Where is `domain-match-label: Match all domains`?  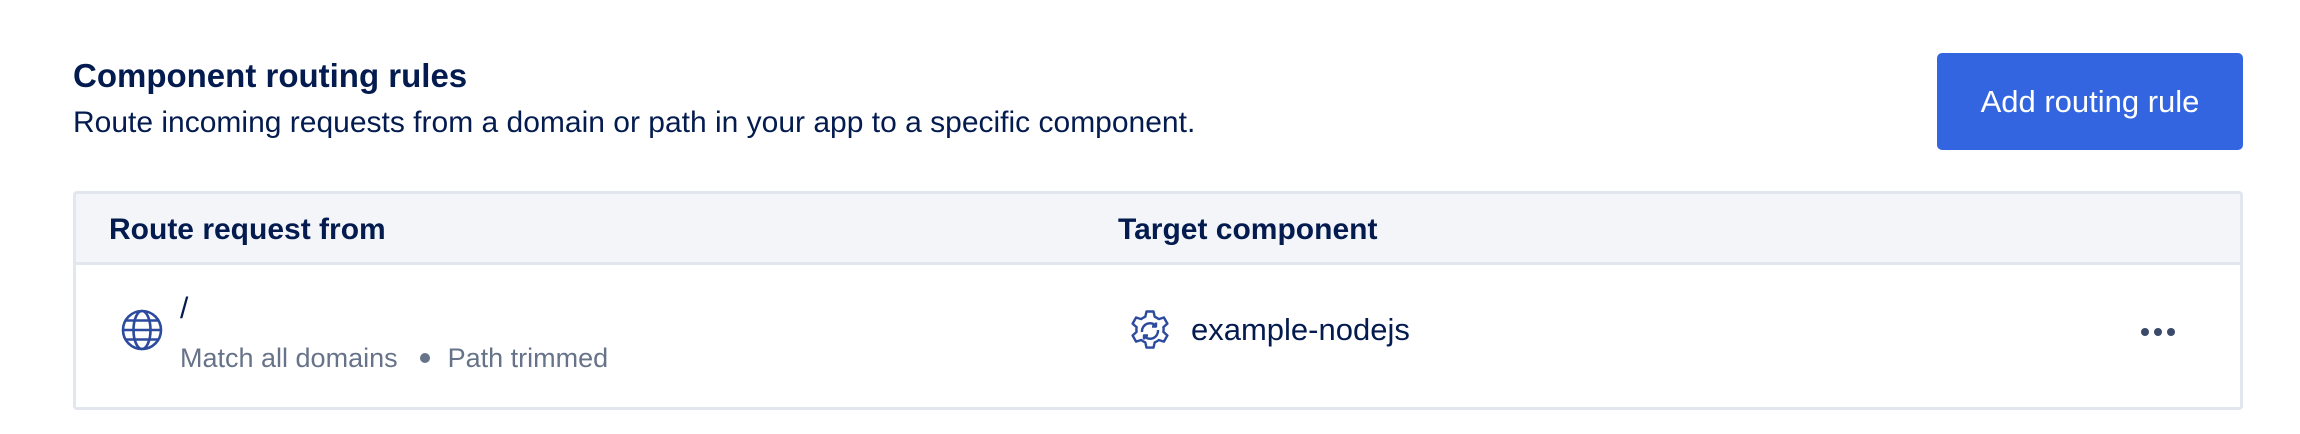
domain-match-label: Match all domains is located at coordinates (289, 358).